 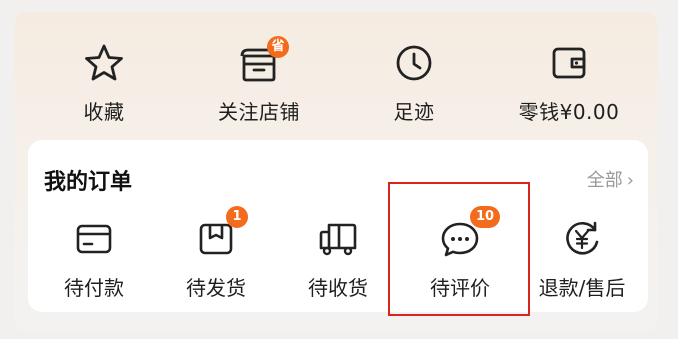 What do you see at coordinates (104, 112) in the screenshot?
I see `favorites-label: 收藏` at bounding box center [104, 112].